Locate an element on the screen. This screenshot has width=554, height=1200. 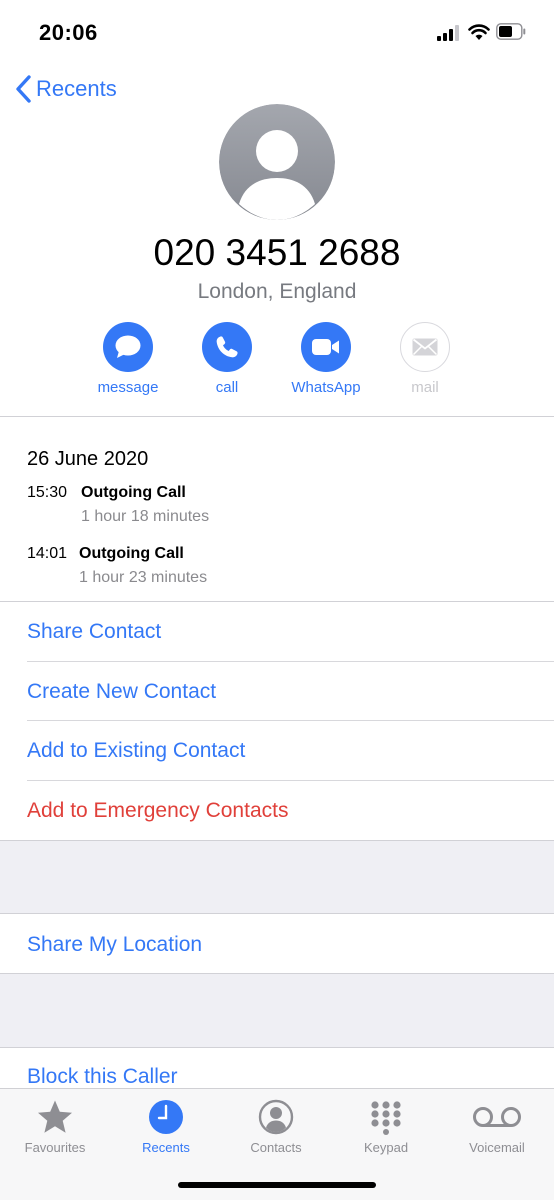
call-duration: 1 hour 18 minutes is located at coordinates (145, 516).